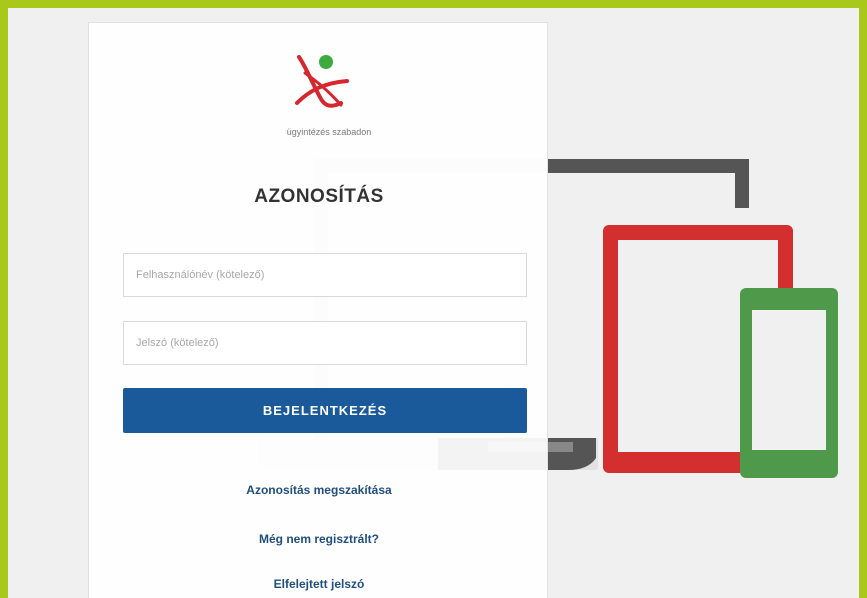 The height and width of the screenshot is (598, 867). What do you see at coordinates (325, 343) in the screenshot?
I see `password-field` at bounding box center [325, 343].